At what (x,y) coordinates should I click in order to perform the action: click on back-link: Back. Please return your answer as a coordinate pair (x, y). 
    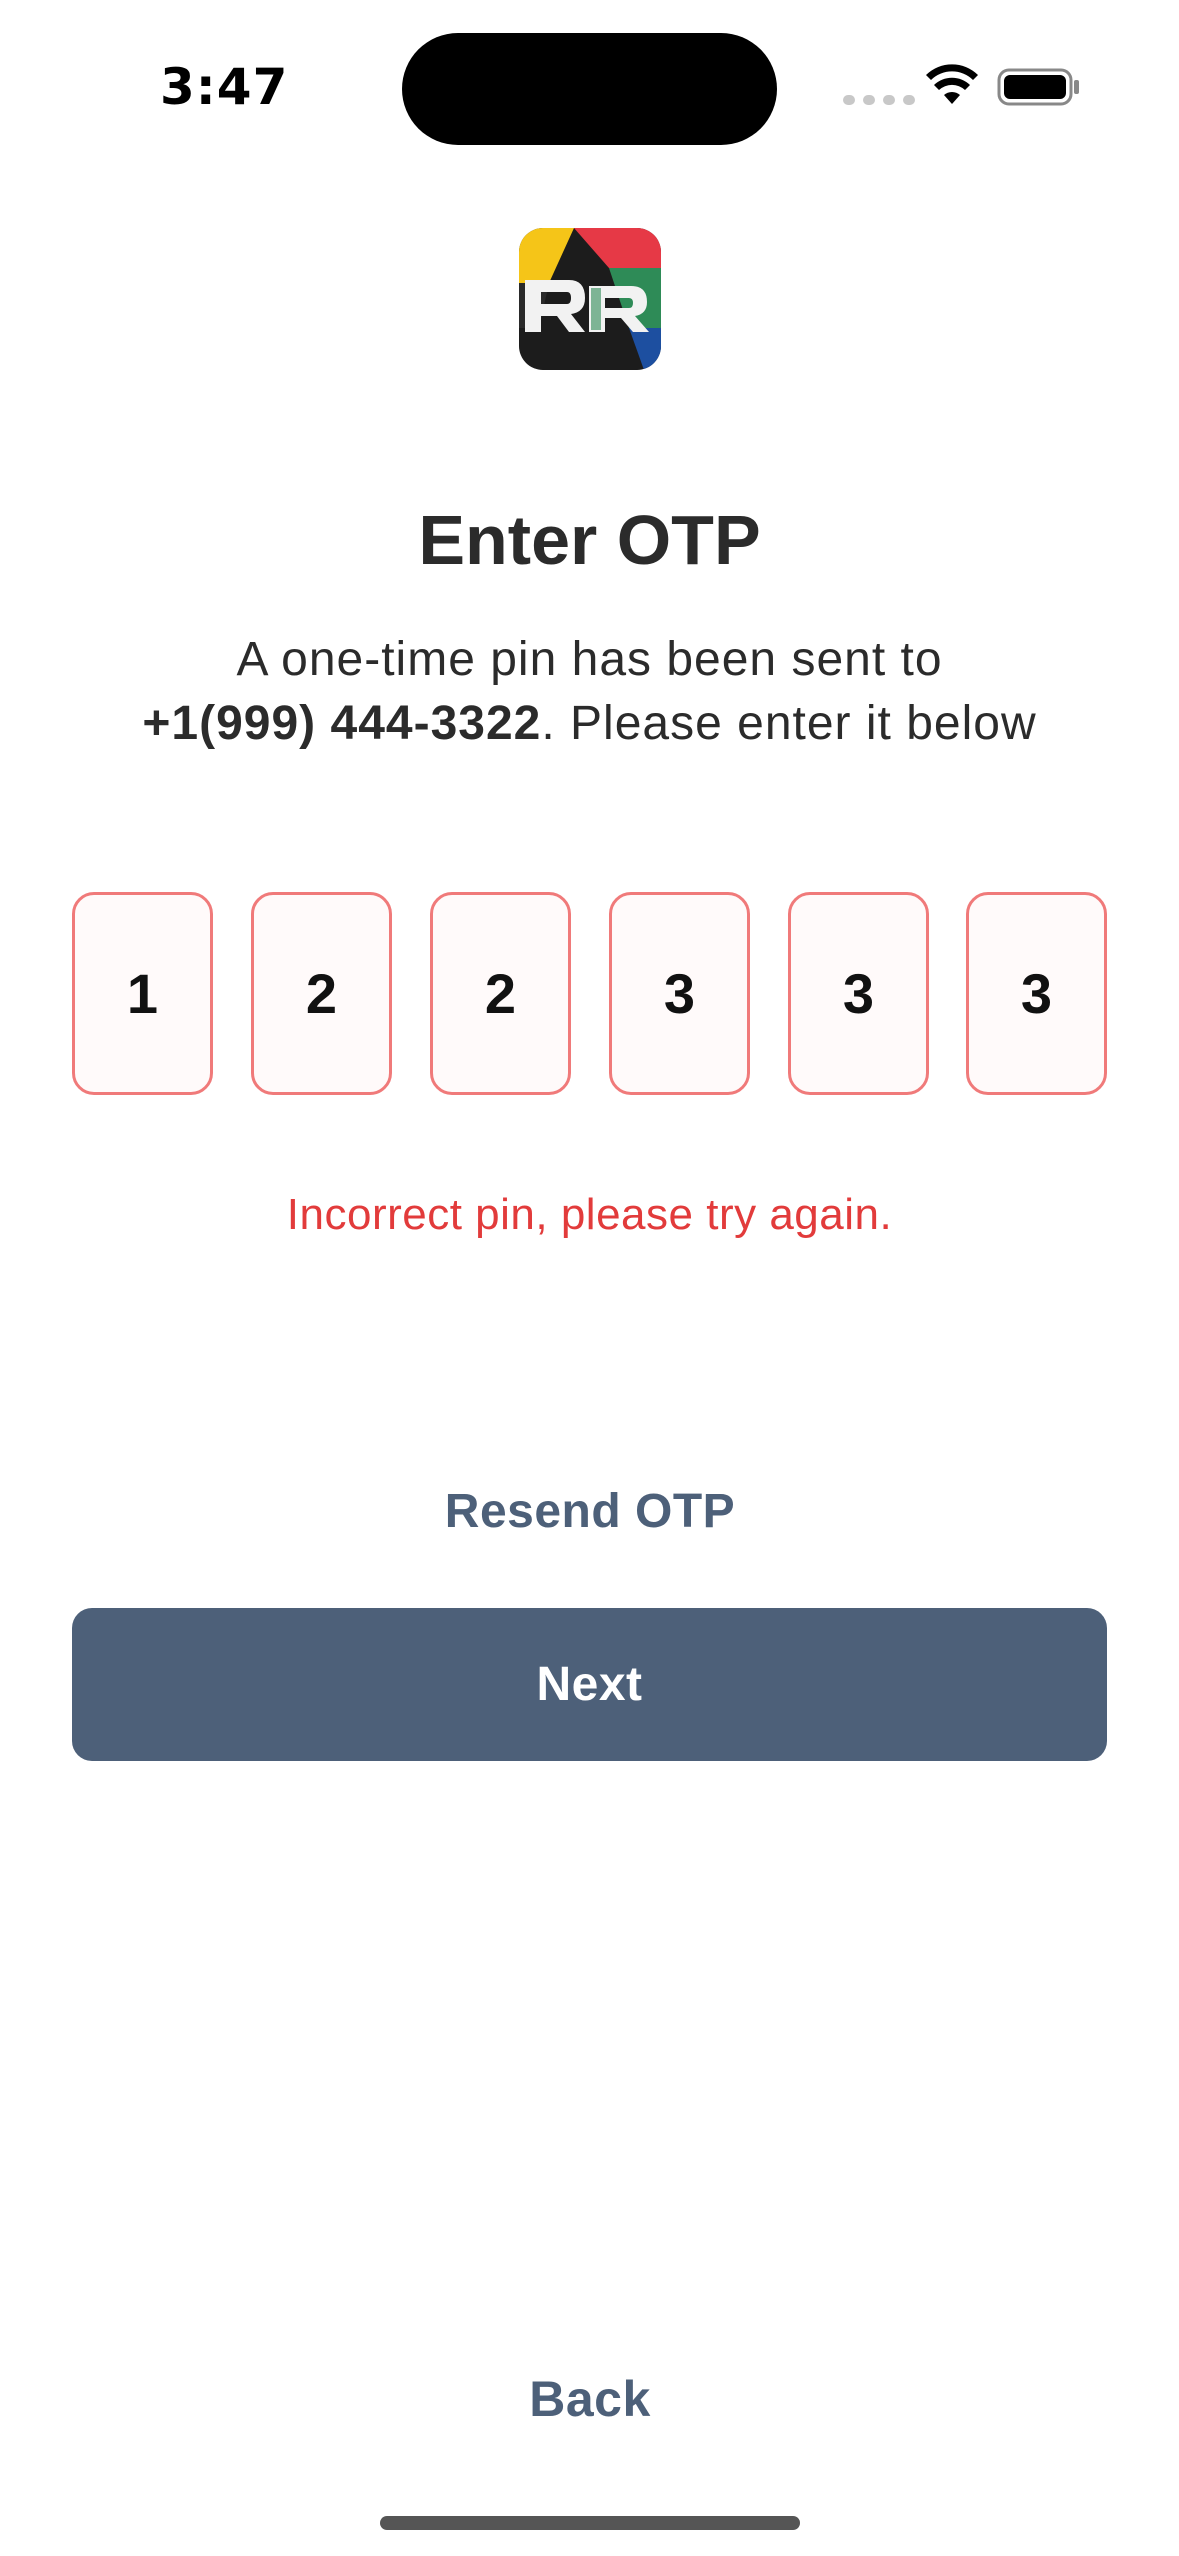
    Looking at the image, I should click on (590, 2399).